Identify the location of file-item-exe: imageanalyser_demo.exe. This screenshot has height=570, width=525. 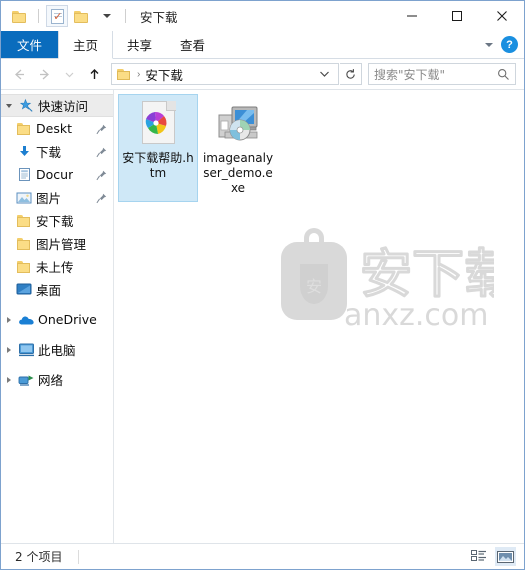
(238, 148).